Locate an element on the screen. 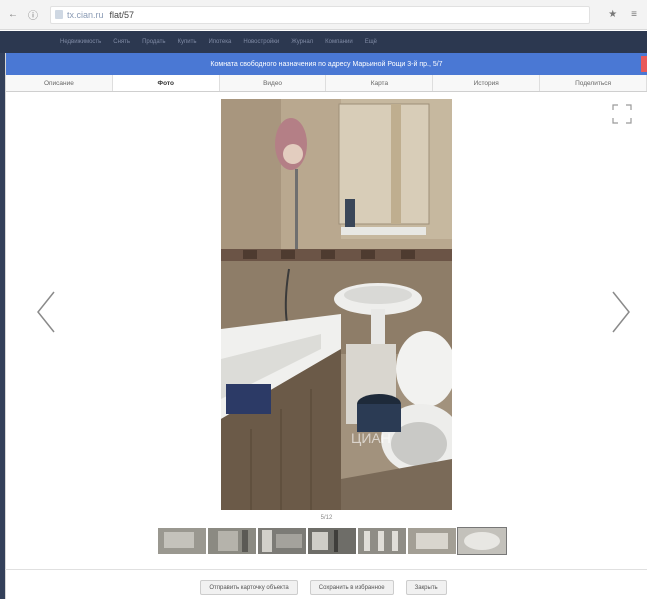 The width and height of the screenshot is (647, 599). back-button: ← is located at coordinates (13, 14).